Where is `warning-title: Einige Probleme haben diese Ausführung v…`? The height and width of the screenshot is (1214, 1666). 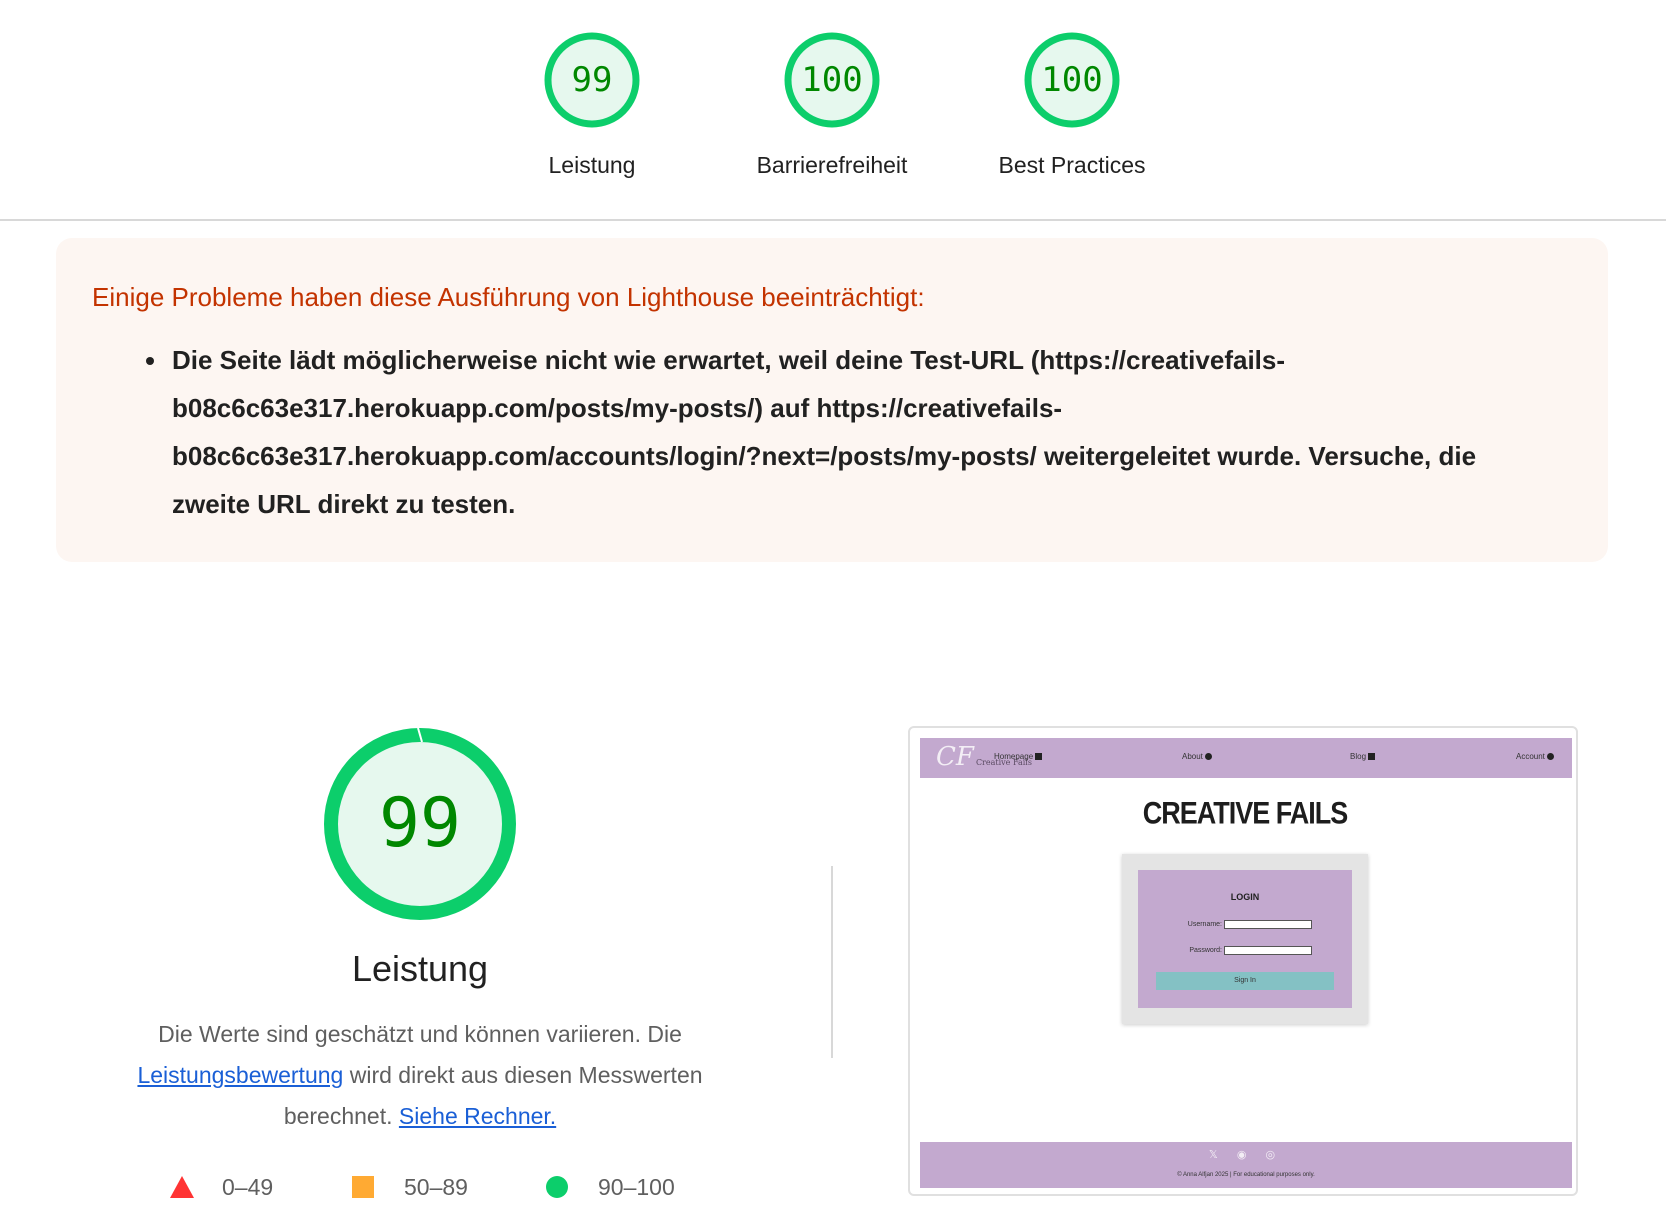 warning-title: Einige Probleme haben diese Ausführung v… is located at coordinates (508, 297).